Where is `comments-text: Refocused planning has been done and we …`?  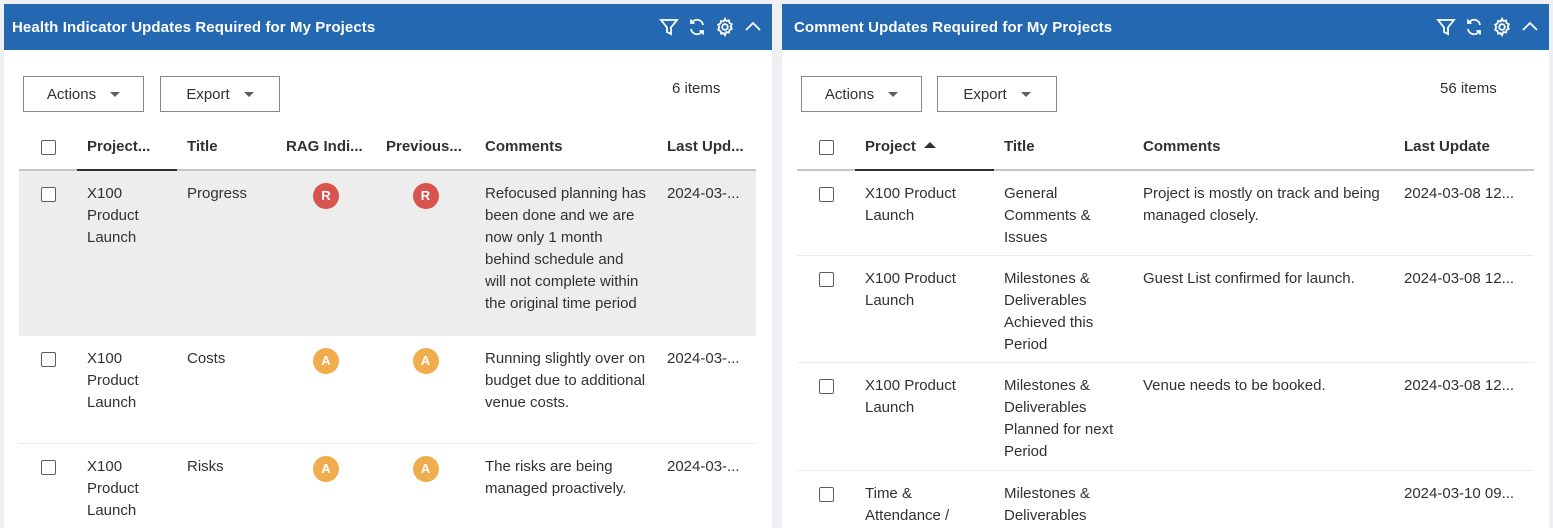
comments-text: Refocused planning has been done and we … is located at coordinates (565, 248).